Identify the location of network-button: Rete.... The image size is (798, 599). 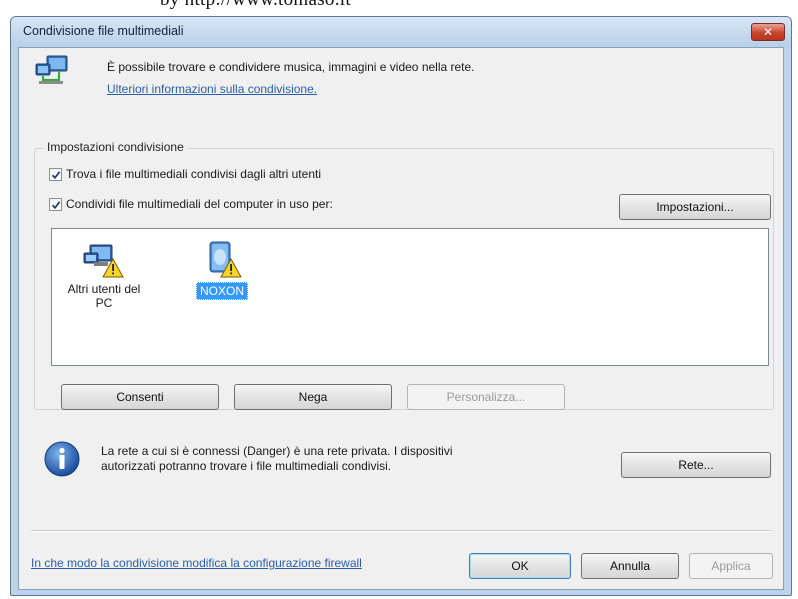
(696, 465).